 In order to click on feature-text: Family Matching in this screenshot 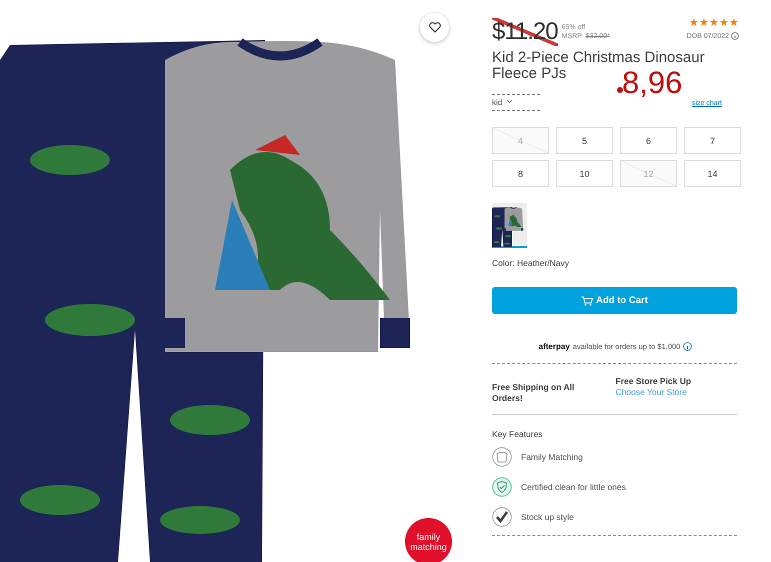, I will do `click(552, 457)`.